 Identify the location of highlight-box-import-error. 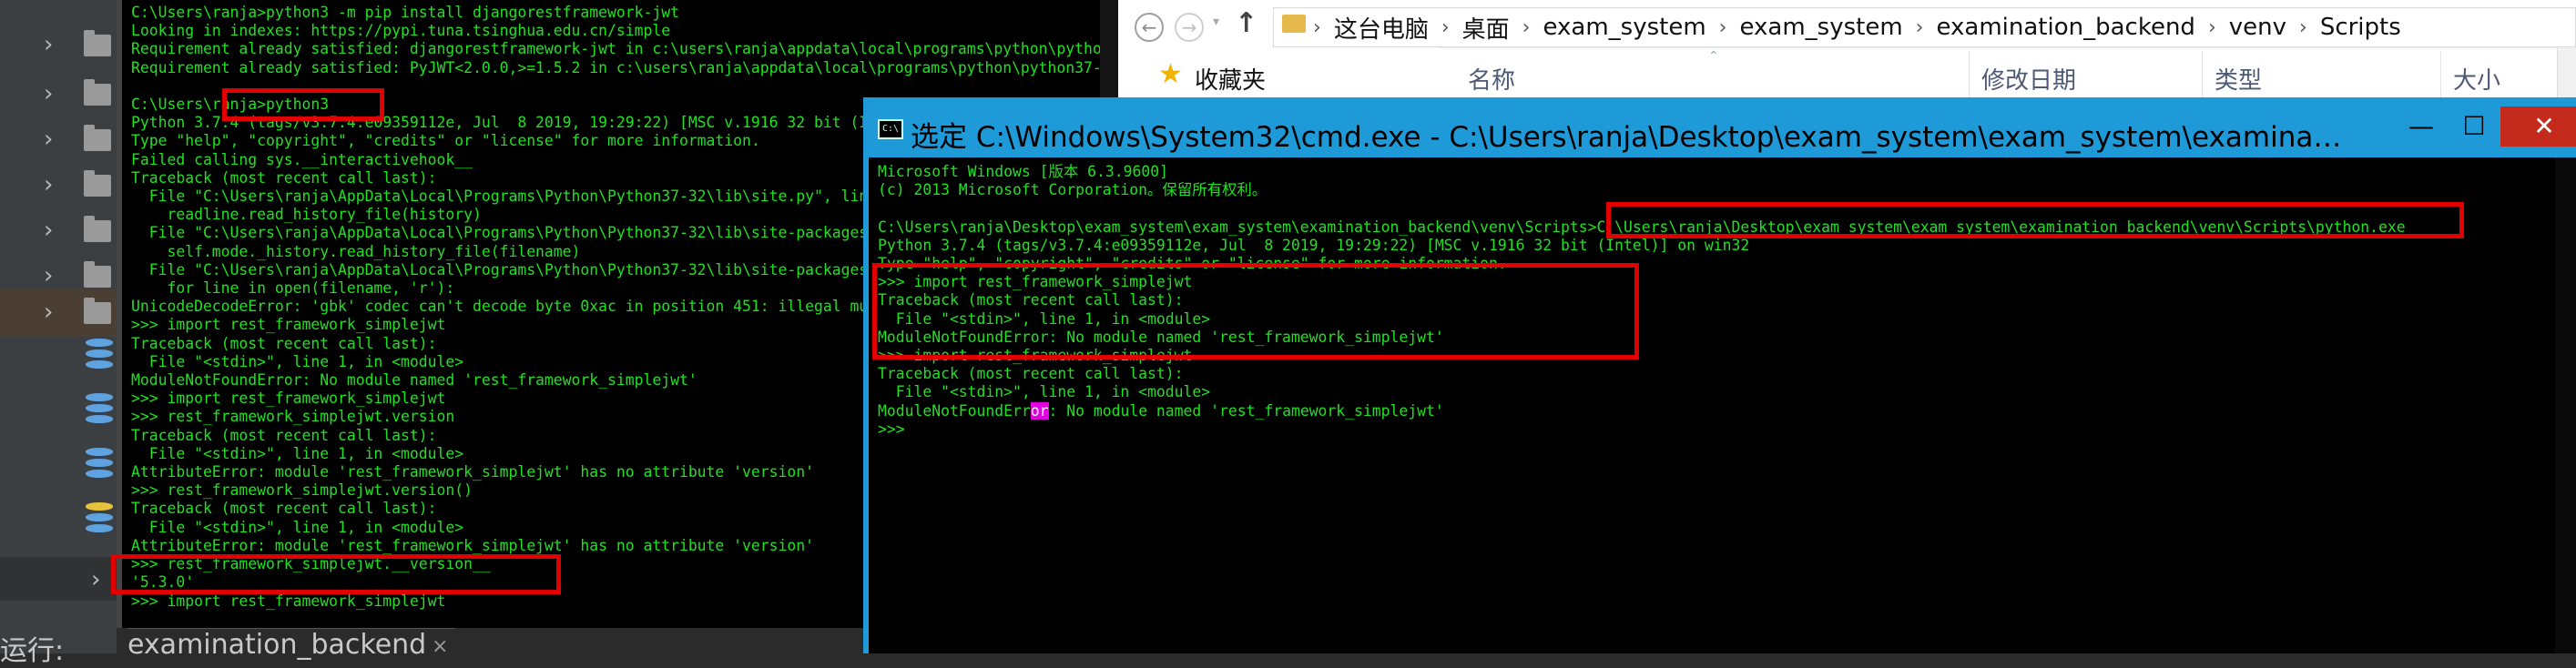
(1255, 311).